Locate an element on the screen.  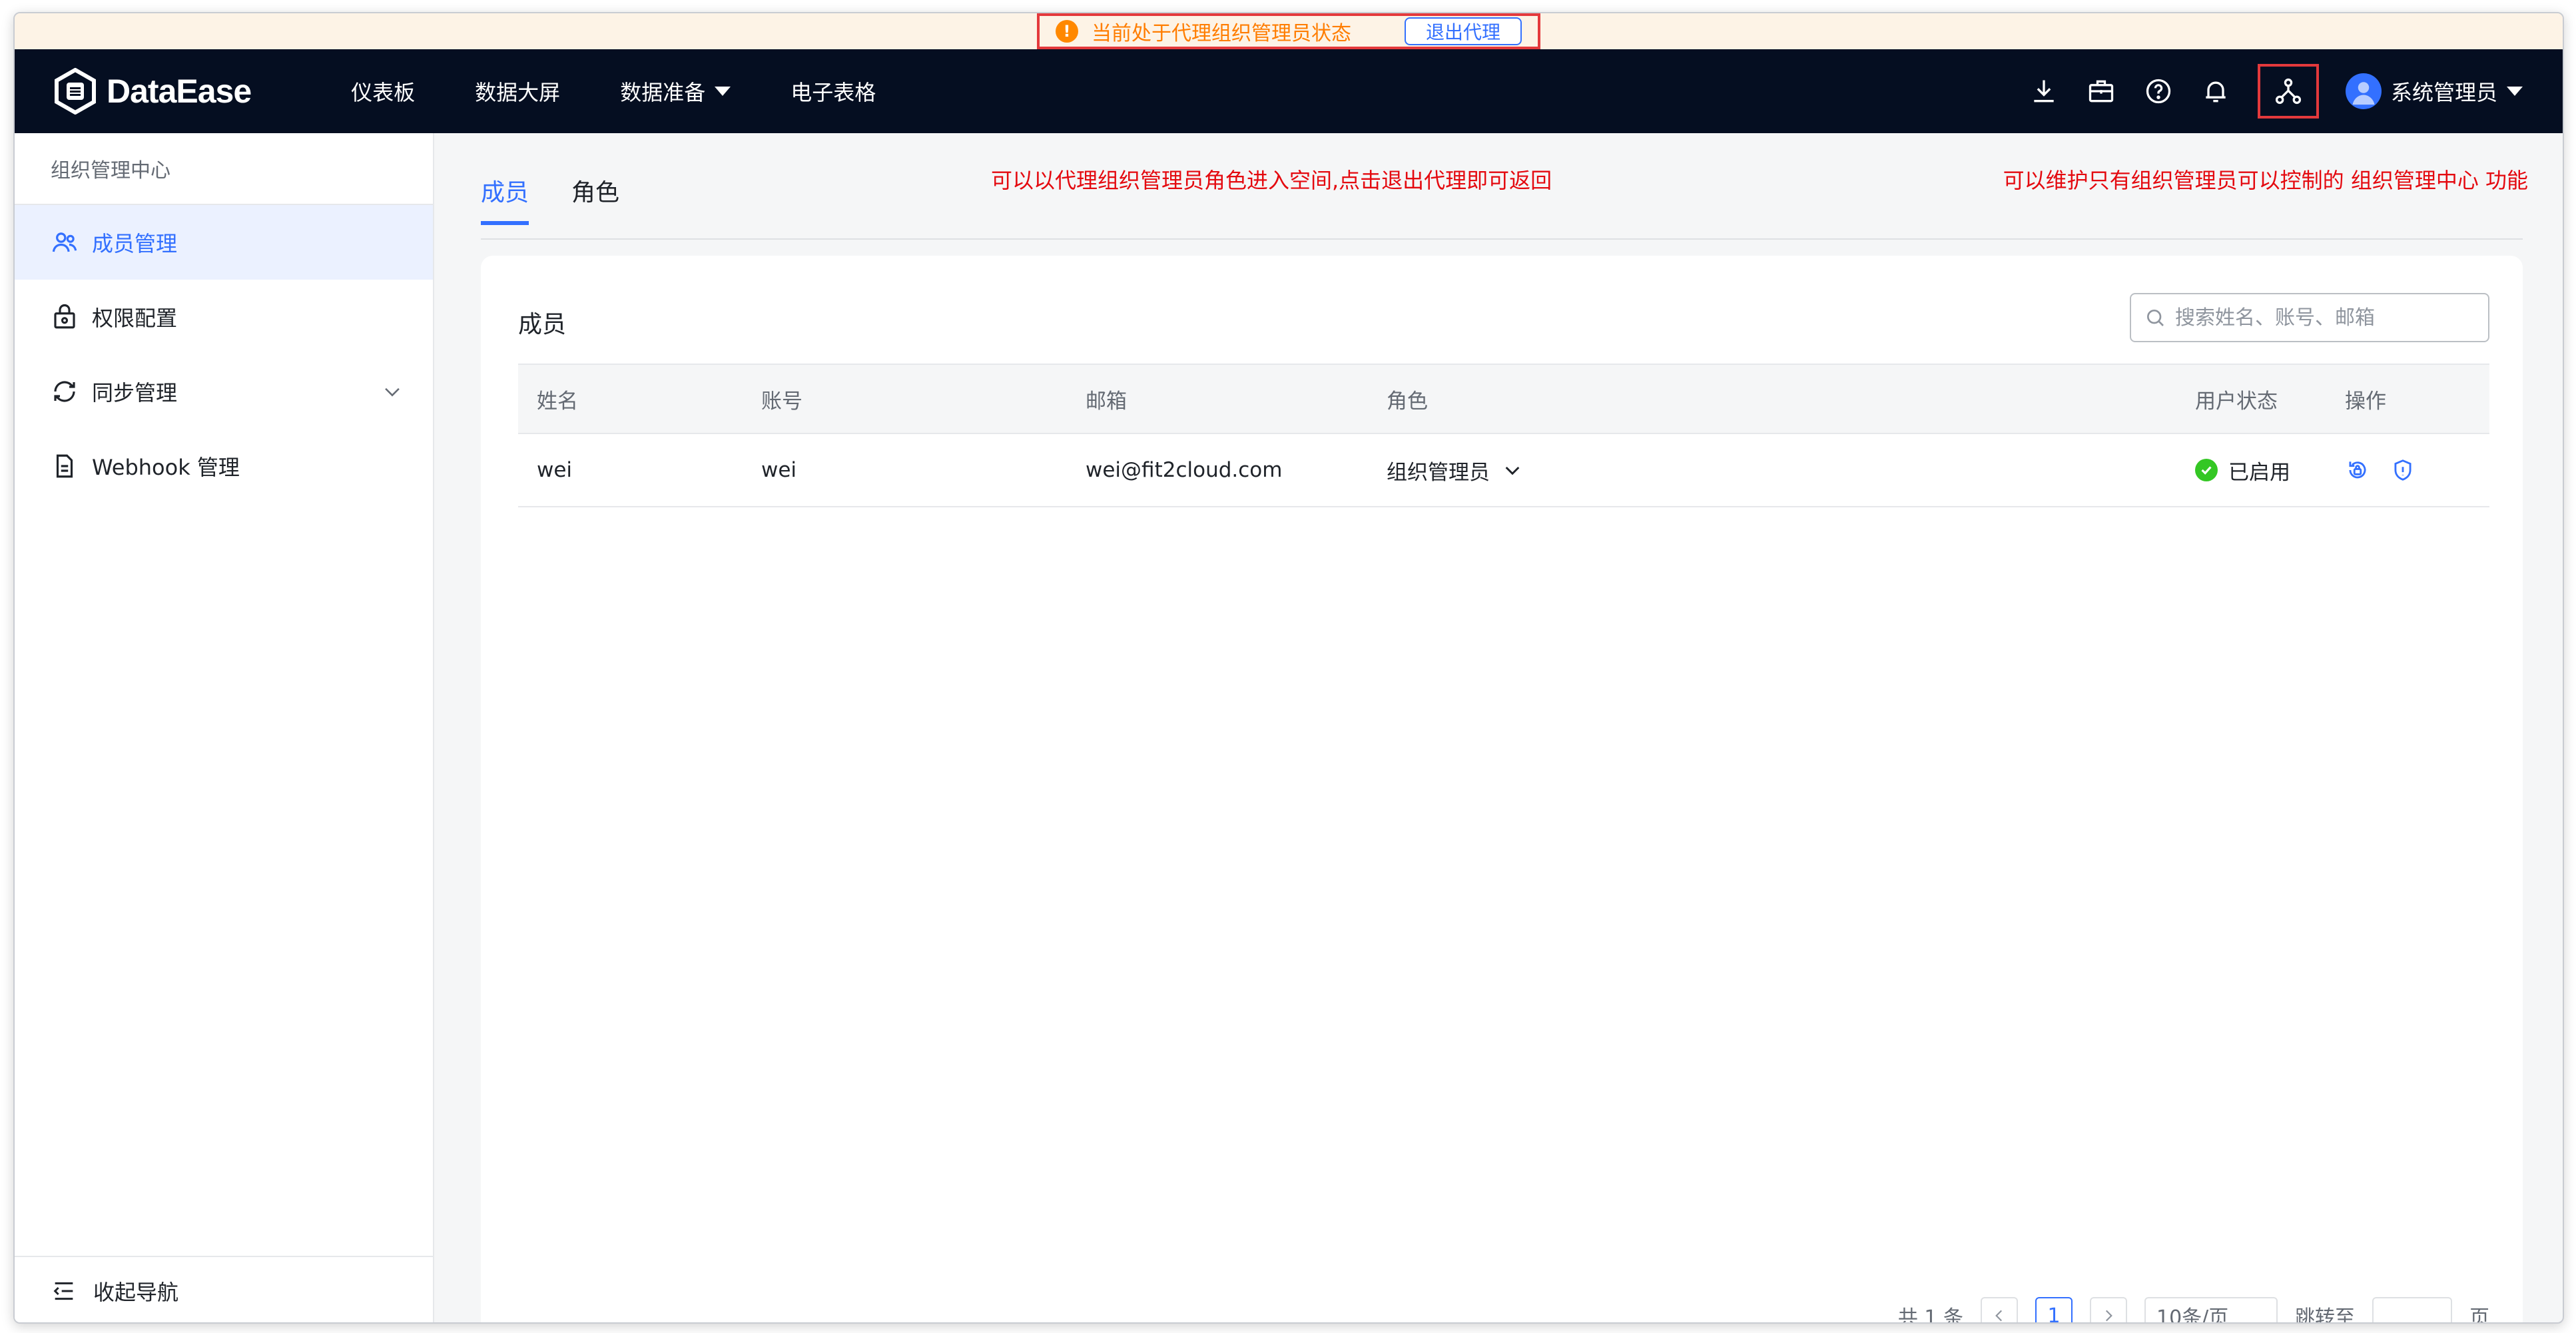
help-button is located at coordinates (2158, 92).